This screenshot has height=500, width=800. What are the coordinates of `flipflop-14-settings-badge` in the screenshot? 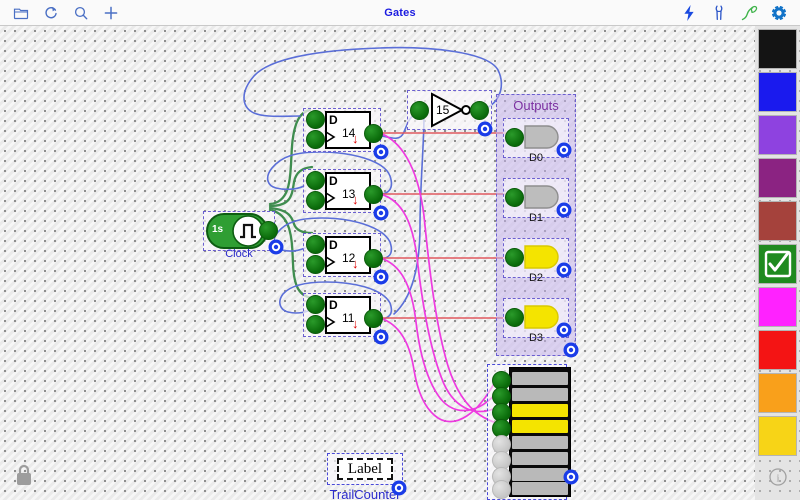 It's located at (381, 152).